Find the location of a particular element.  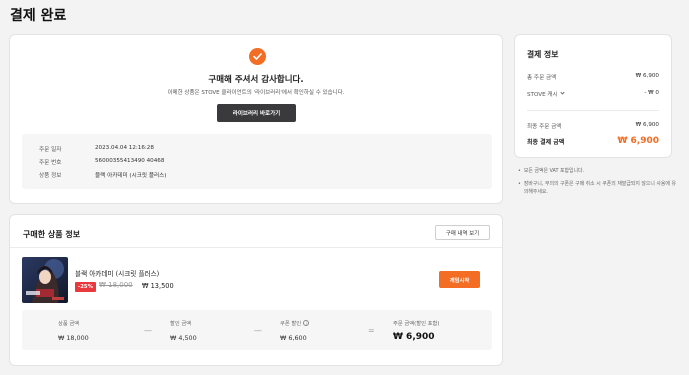

purchase-title: 구매한 상품 정보 is located at coordinates (52, 234).